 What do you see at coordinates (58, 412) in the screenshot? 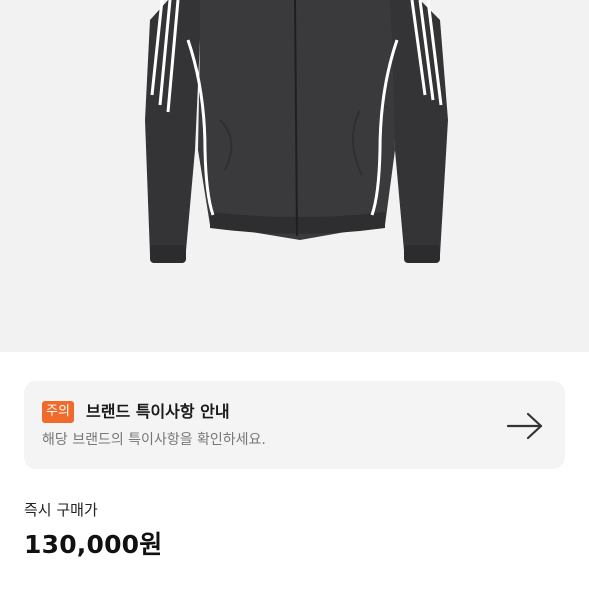
I see `caution-badge: 주의` at bounding box center [58, 412].